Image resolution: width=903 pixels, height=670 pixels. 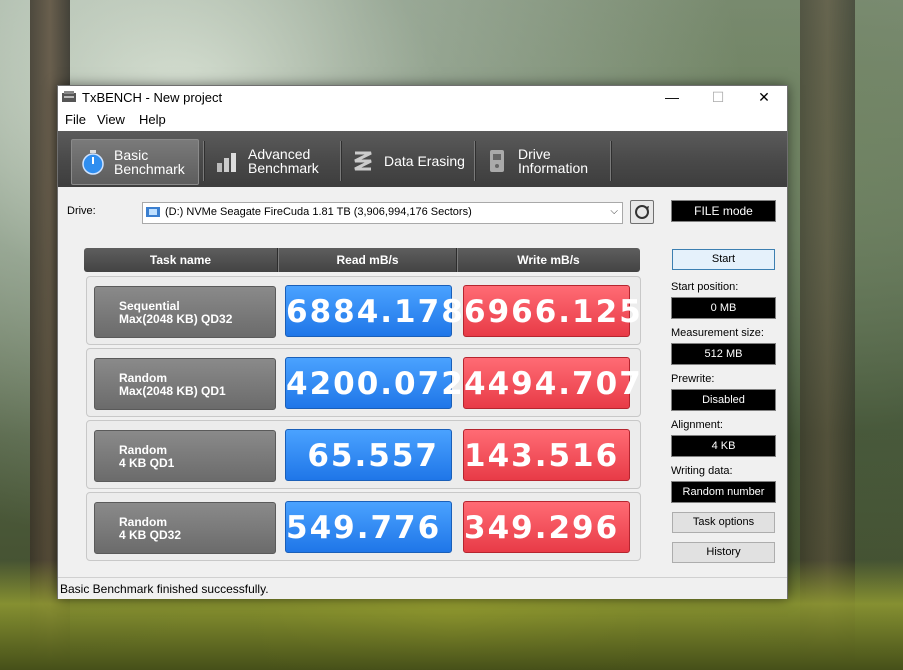 What do you see at coordinates (548, 260) in the screenshot?
I see `header-write: Write mB/s` at bounding box center [548, 260].